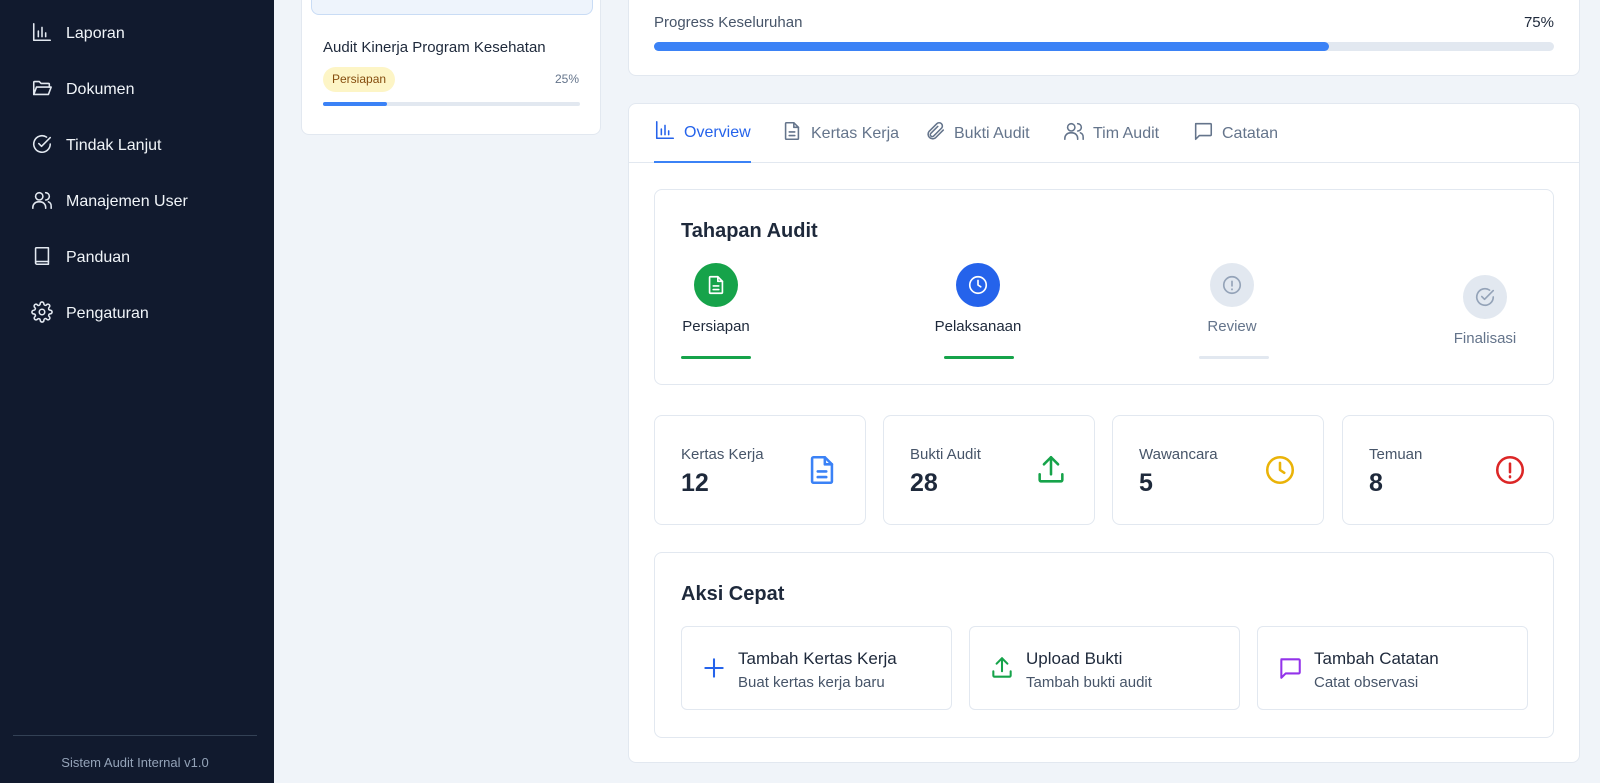 This screenshot has height=783, width=1600. I want to click on audit-item-progress-percent: 25%, so click(566, 79).